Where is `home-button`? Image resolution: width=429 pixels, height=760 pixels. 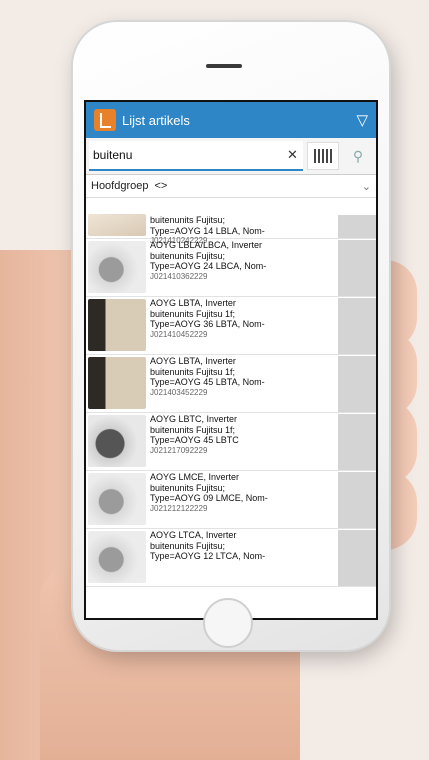
home-button is located at coordinates (228, 623).